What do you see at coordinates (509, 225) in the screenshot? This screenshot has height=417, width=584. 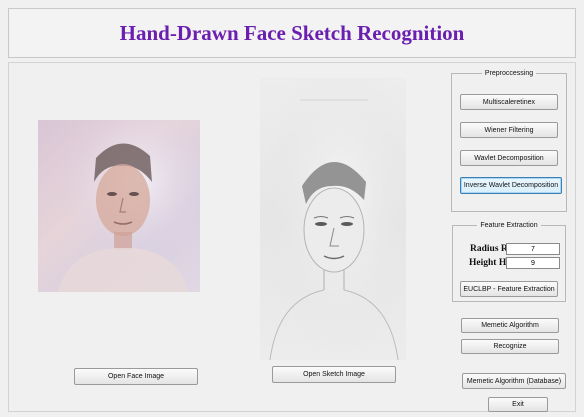 I see `feature-extraction-legend: Feature Extraction` at bounding box center [509, 225].